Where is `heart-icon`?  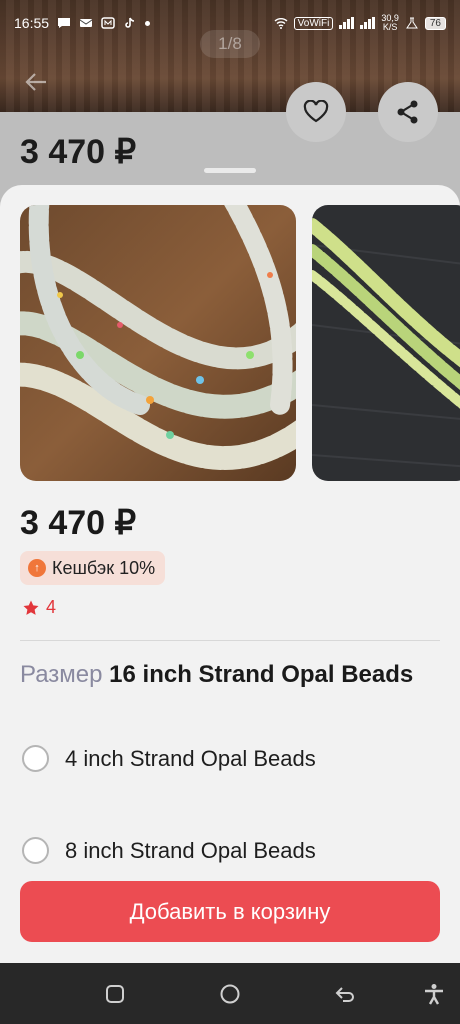
heart-icon is located at coordinates (316, 111).